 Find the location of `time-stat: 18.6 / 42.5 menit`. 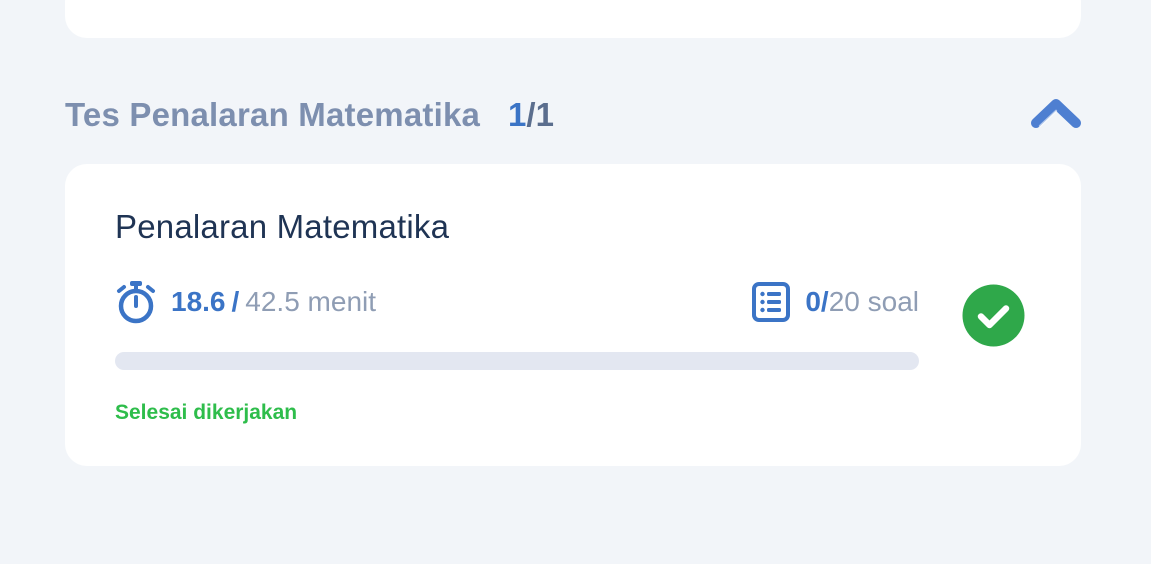

time-stat: 18.6 / 42.5 menit is located at coordinates (245, 302).